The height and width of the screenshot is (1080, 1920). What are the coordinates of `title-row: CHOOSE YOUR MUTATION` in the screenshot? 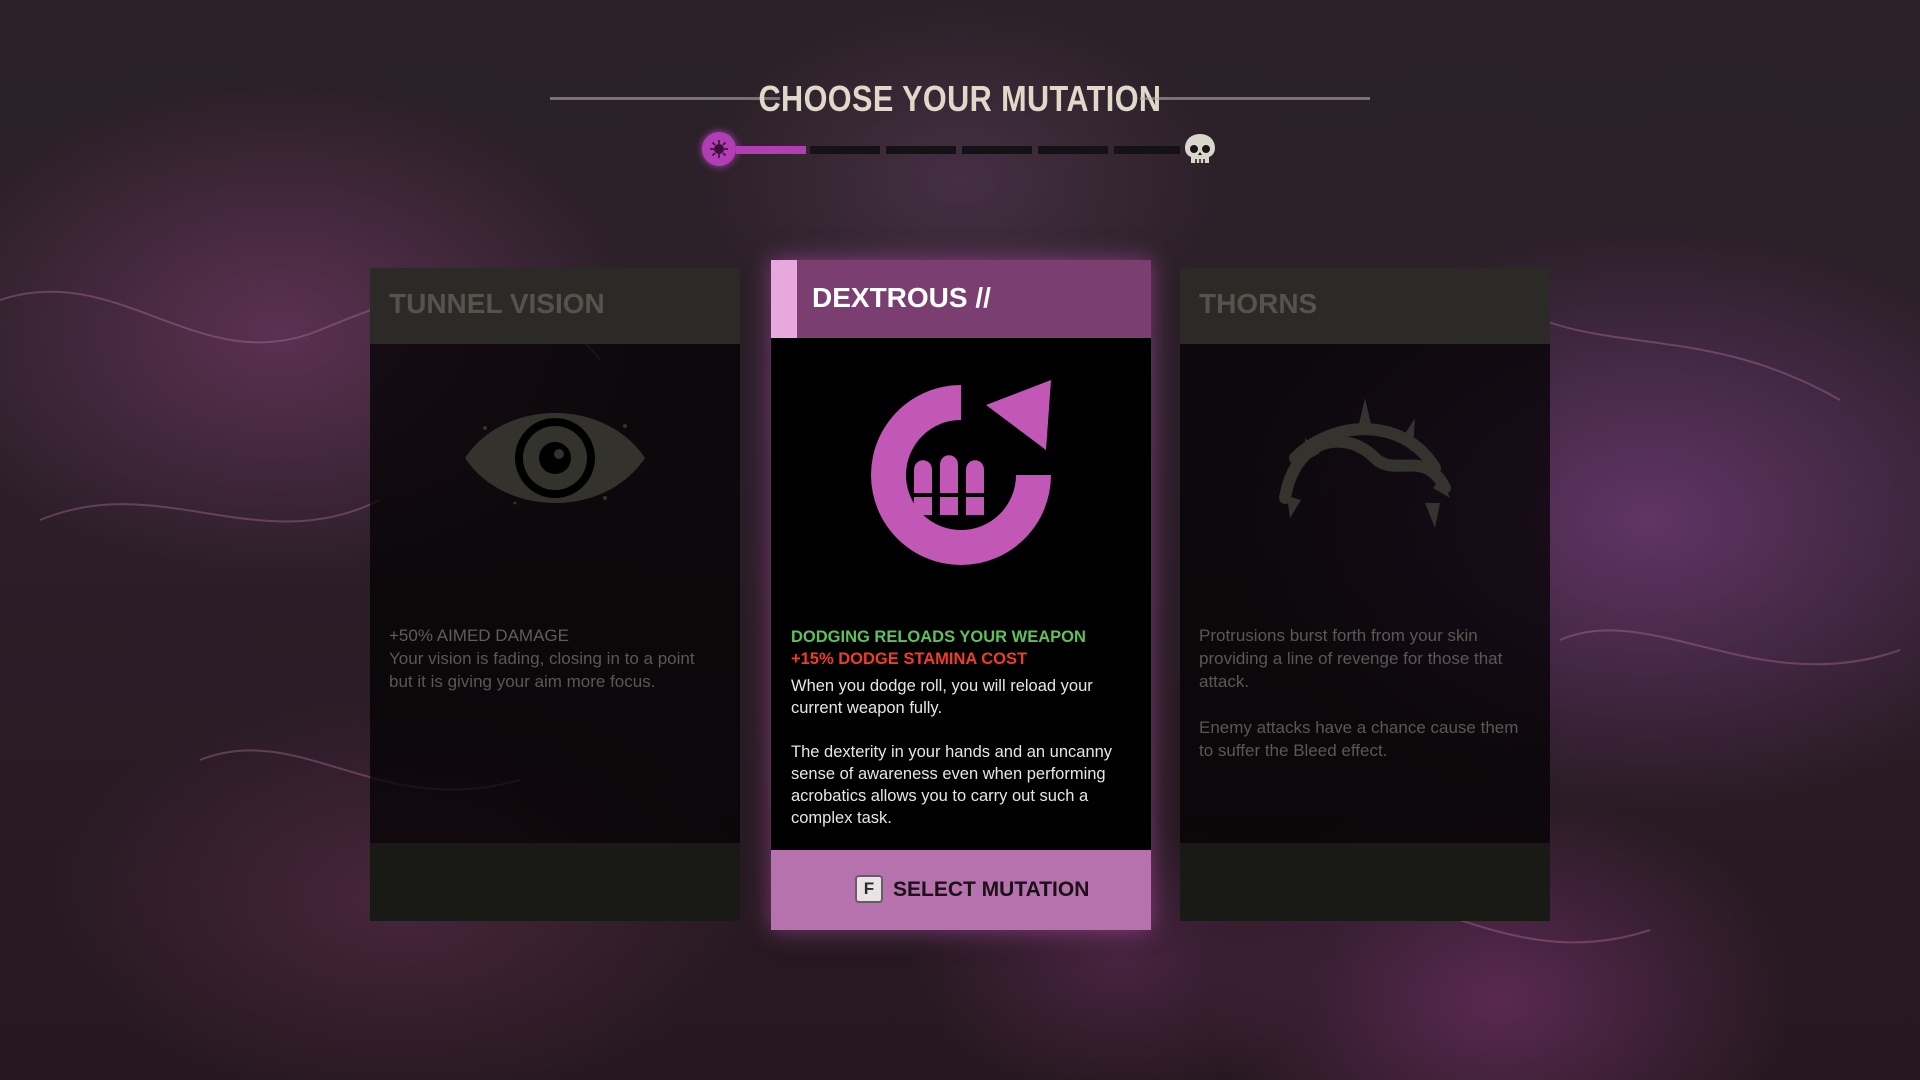 It's located at (960, 101).